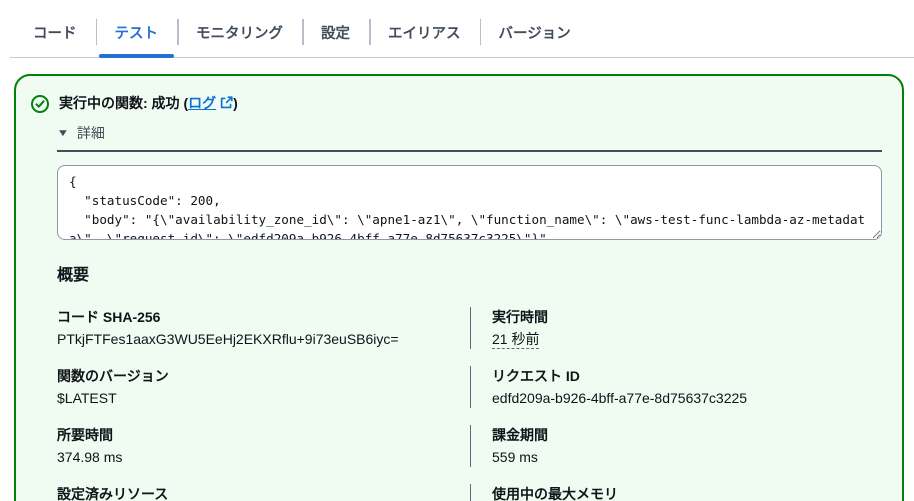  Describe the element at coordinates (520, 317) in the screenshot. I see `field-label: 実行時間` at that location.